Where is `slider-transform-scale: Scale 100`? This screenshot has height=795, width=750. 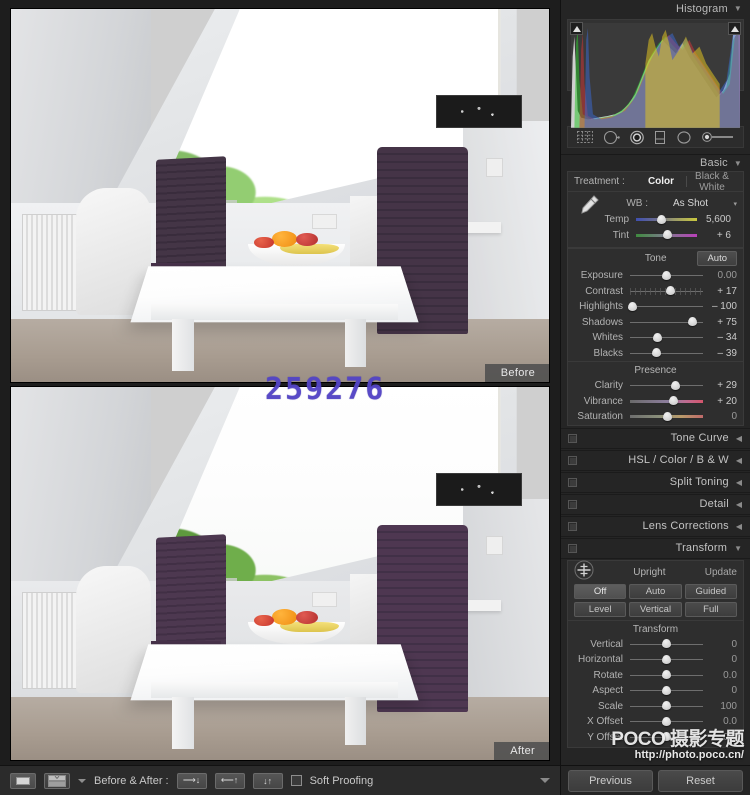 slider-transform-scale: Scale 100 is located at coordinates (655, 707).